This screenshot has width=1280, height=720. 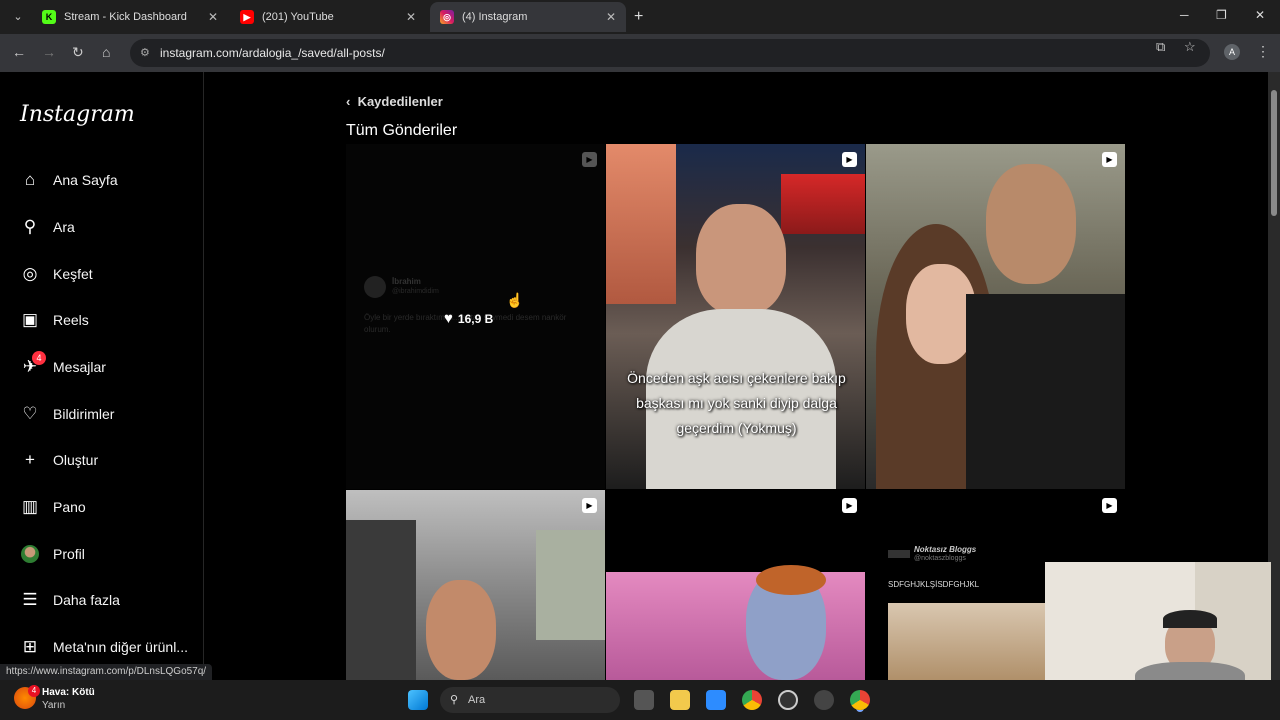 I want to click on kebab-menu-icon: ⋮, so click(x=1263, y=51).